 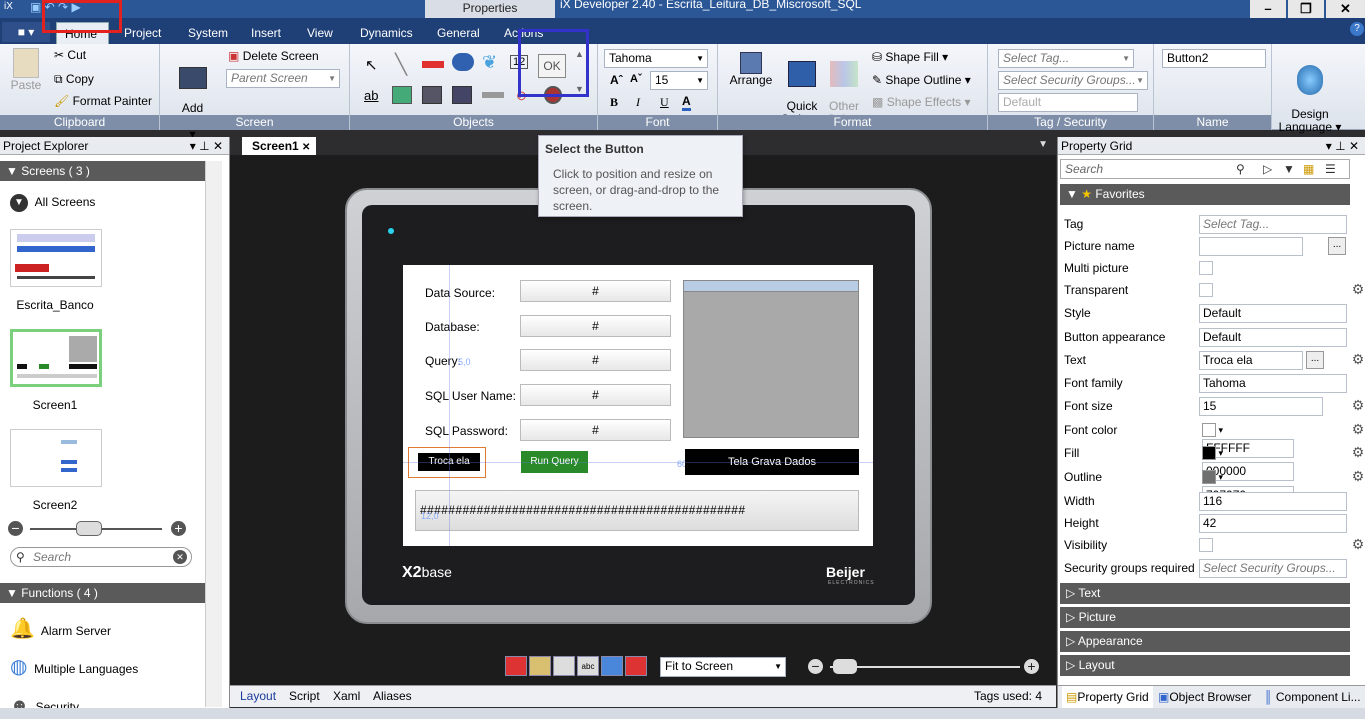 I want to click on property-color: ▾ FFFFFF, so click(x=1259, y=439).